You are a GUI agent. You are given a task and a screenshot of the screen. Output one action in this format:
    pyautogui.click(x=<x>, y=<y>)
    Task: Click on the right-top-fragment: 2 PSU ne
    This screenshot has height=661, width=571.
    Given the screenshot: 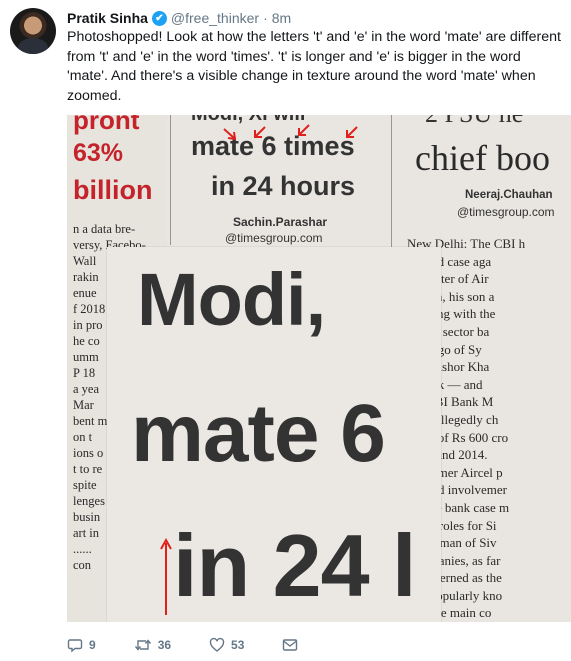 What is the action you would take?
    pyautogui.click(x=474, y=122)
    